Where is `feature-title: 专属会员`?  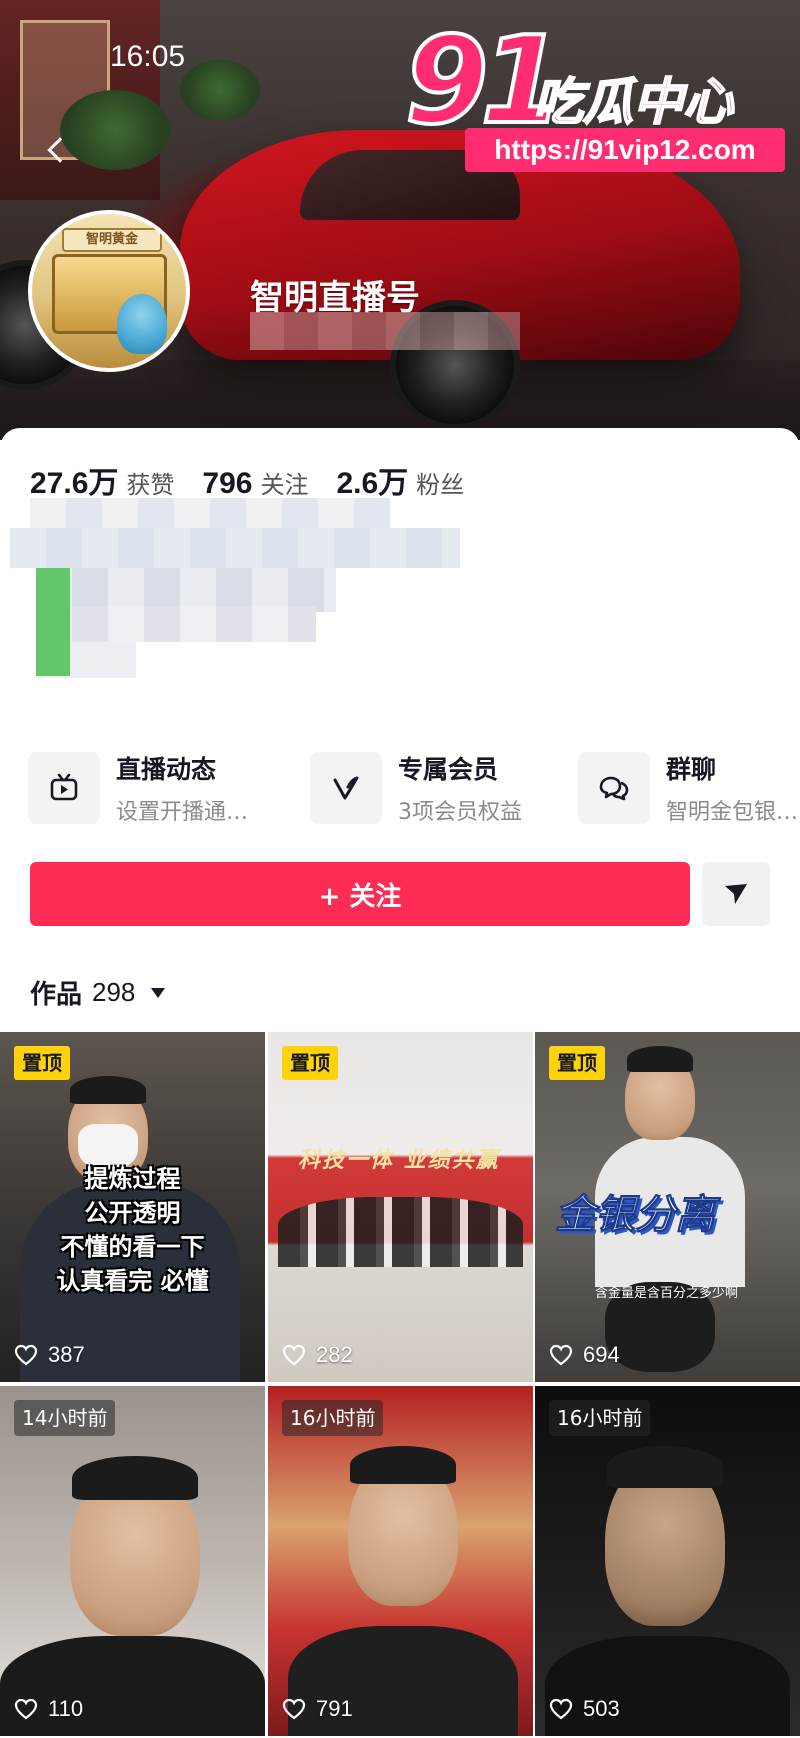 feature-title: 专属会员 is located at coordinates (448, 769).